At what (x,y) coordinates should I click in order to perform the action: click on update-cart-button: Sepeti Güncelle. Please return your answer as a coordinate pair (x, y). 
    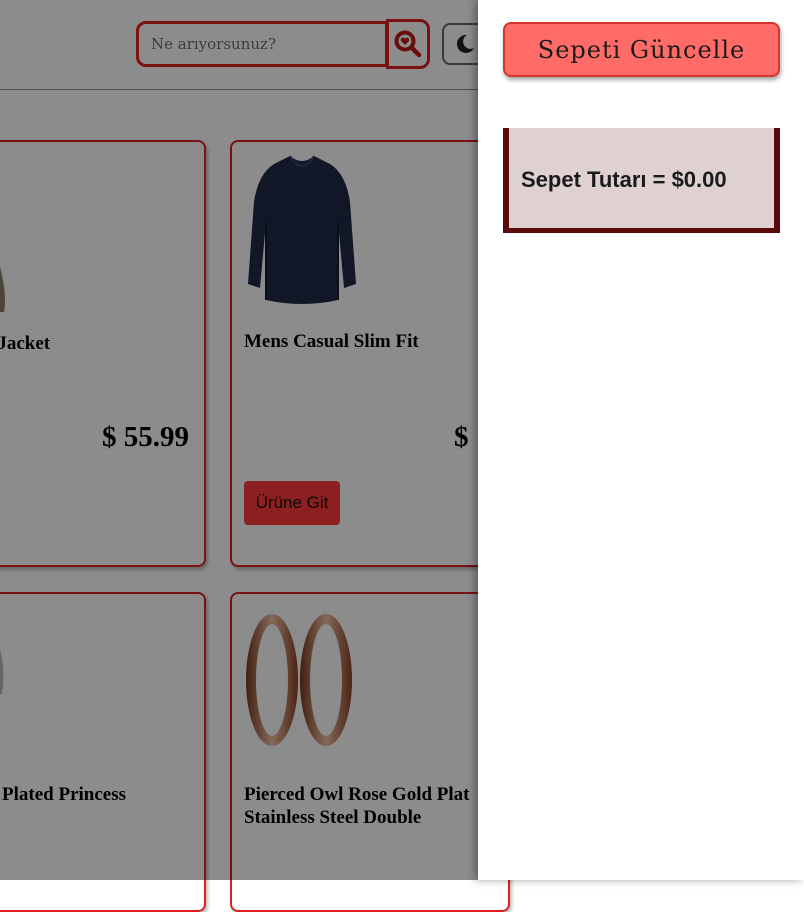
    Looking at the image, I should click on (641, 49).